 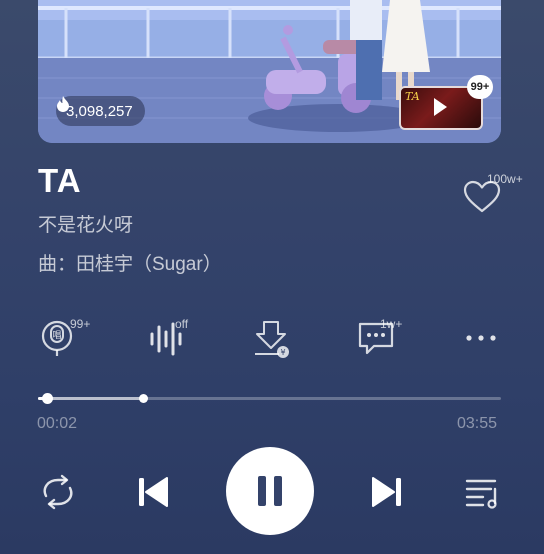 I want to click on next-button, so click(x=386, y=492).